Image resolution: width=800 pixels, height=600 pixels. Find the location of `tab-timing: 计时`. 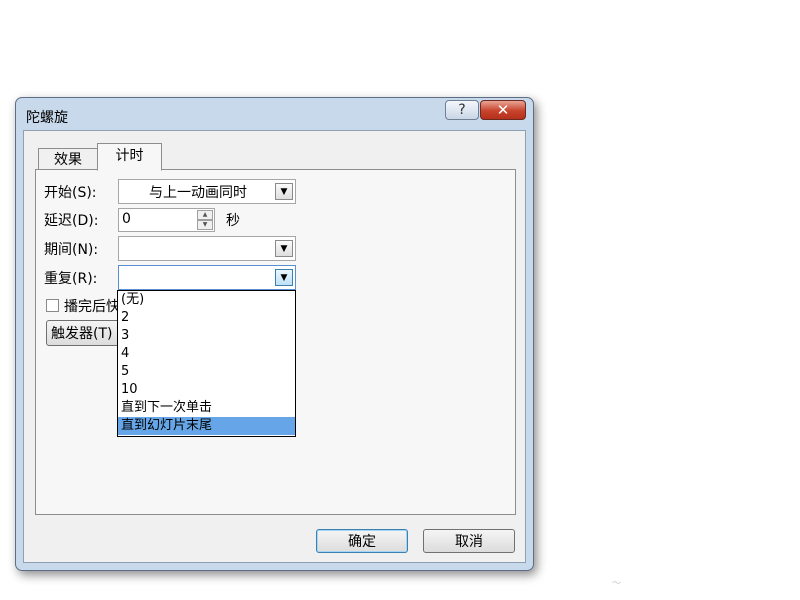

tab-timing: 计时 is located at coordinates (129, 157).